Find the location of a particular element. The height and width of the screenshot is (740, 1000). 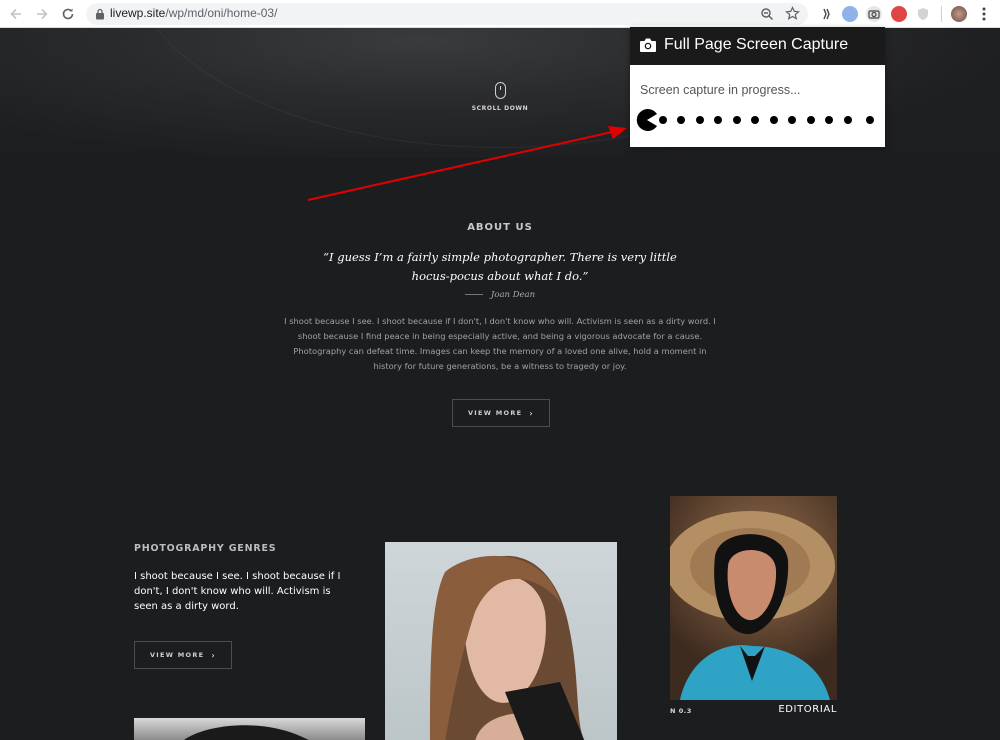

popup-header: Full Page Screen Capture is located at coordinates (757, 46).